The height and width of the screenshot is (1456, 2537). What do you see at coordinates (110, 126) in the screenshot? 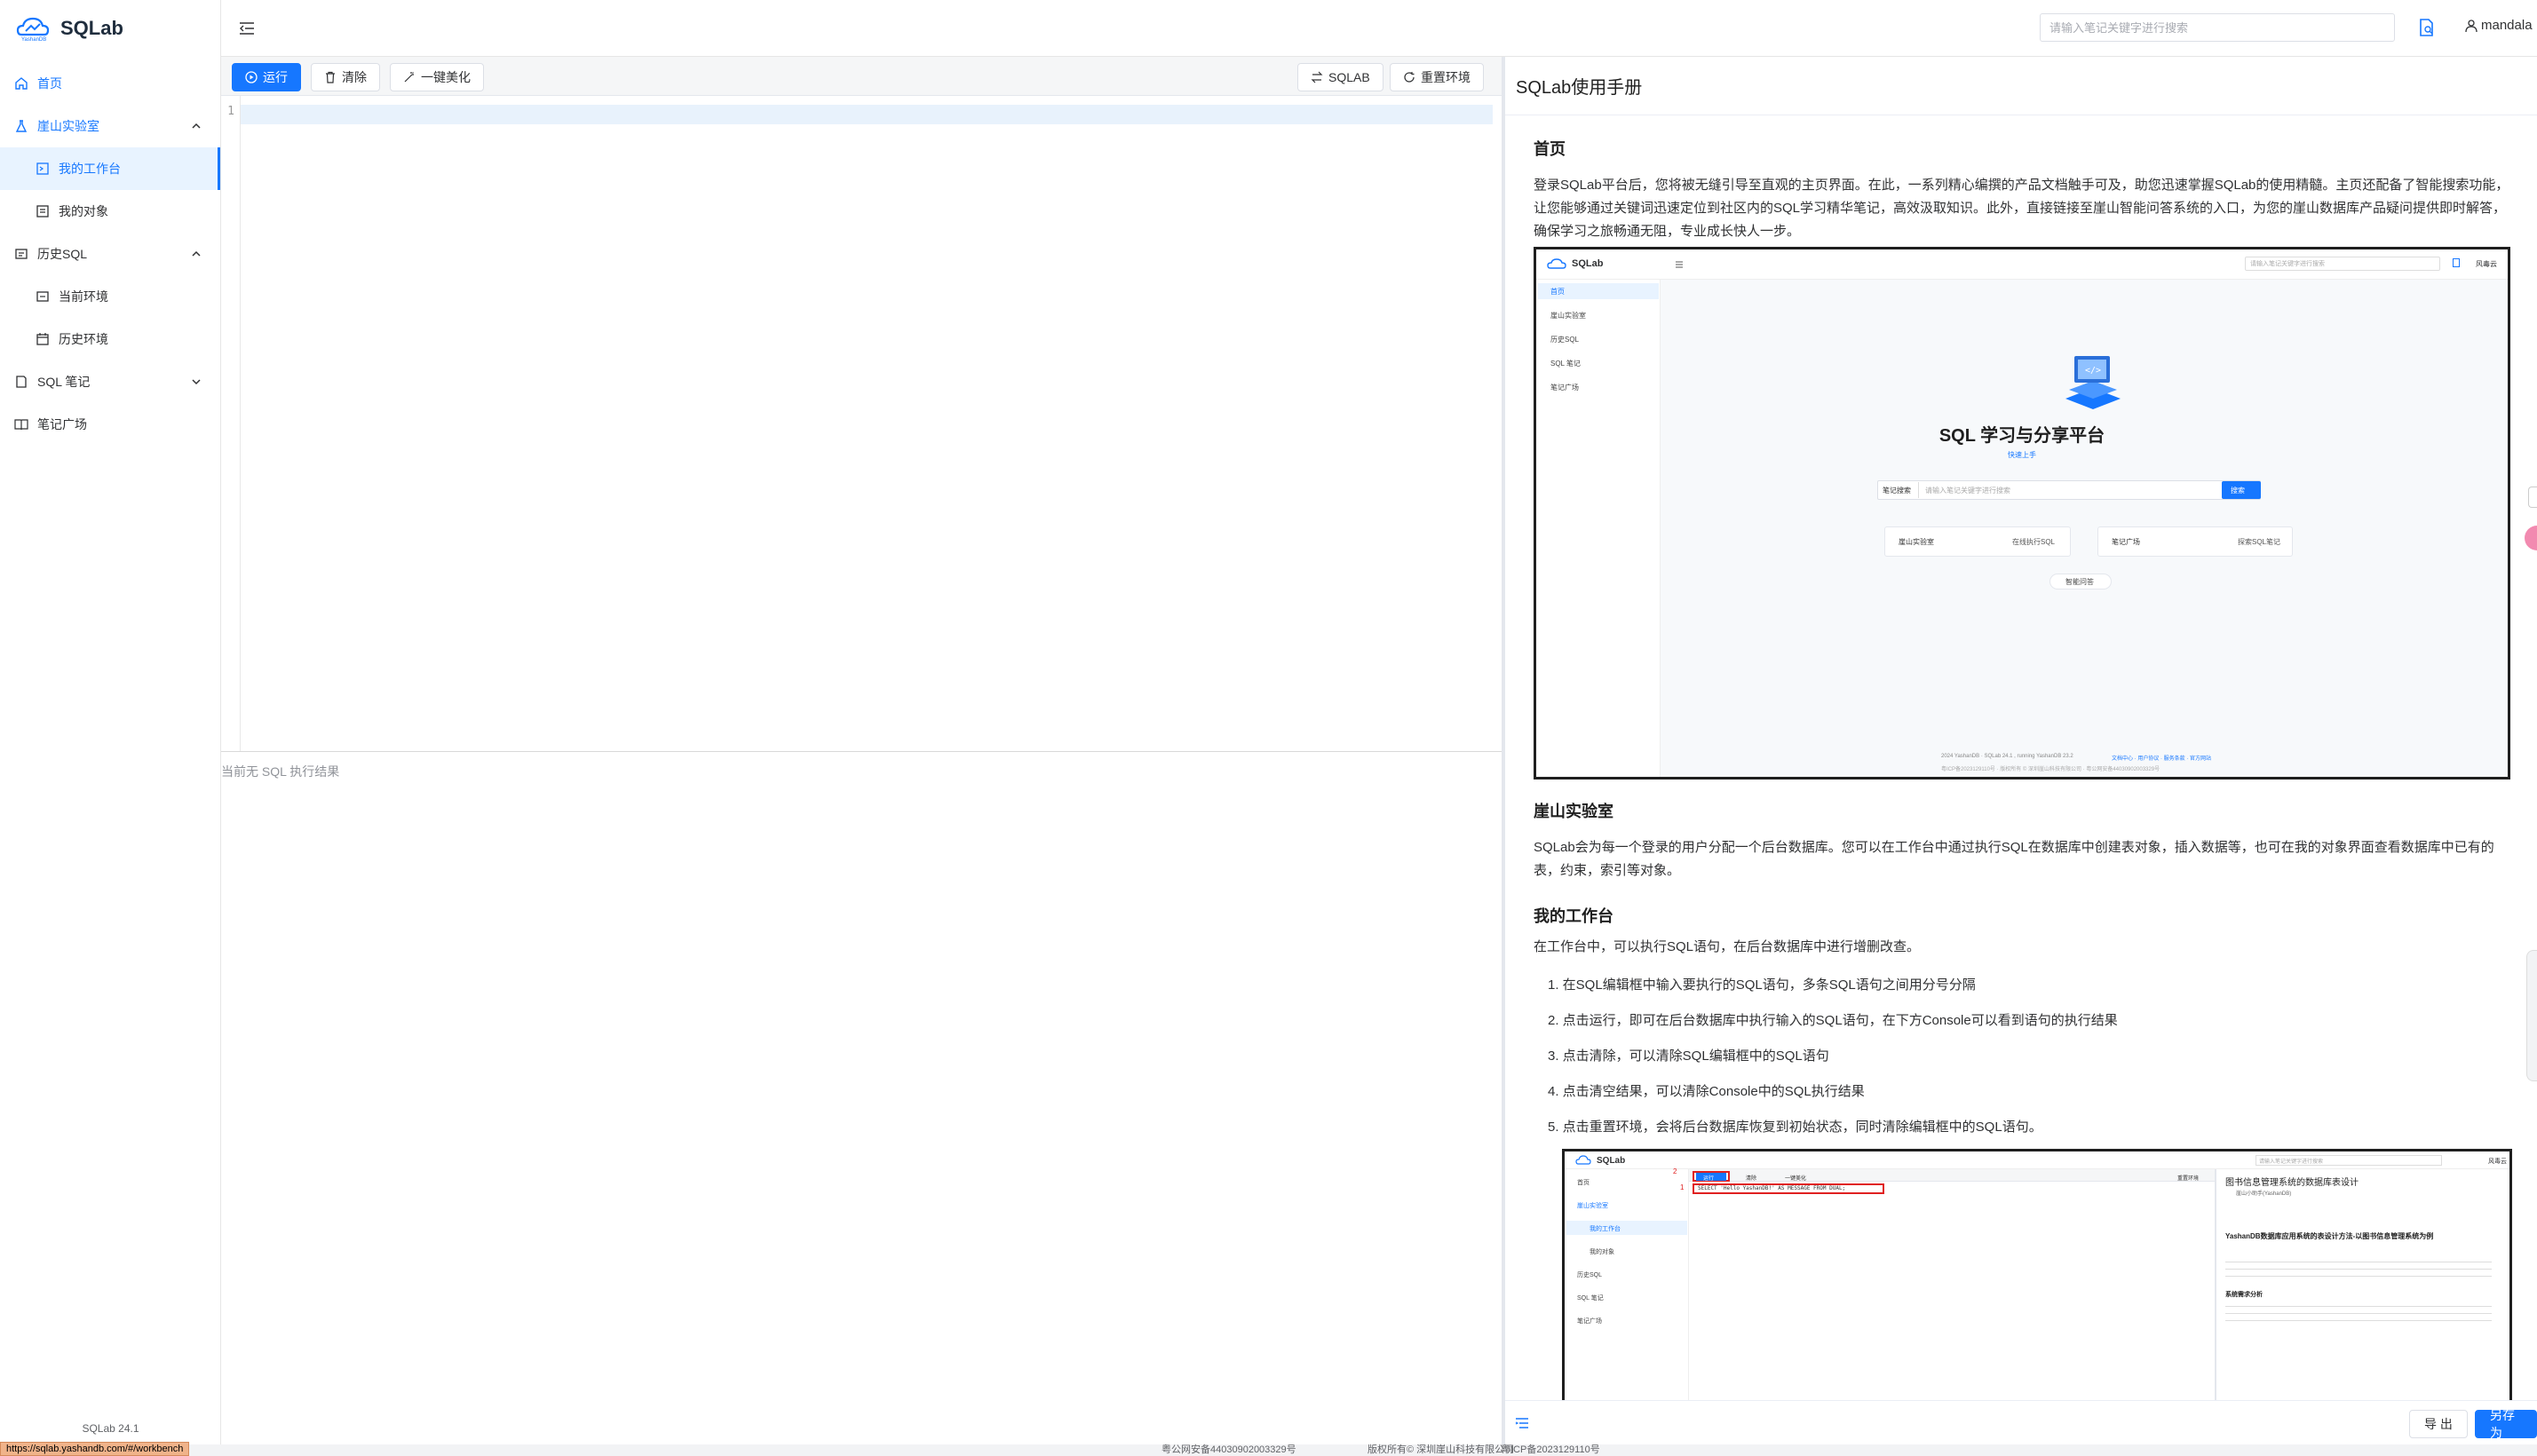
I see `sidebar-item-yashan-lab: 崖山实验室` at bounding box center [110, 126].